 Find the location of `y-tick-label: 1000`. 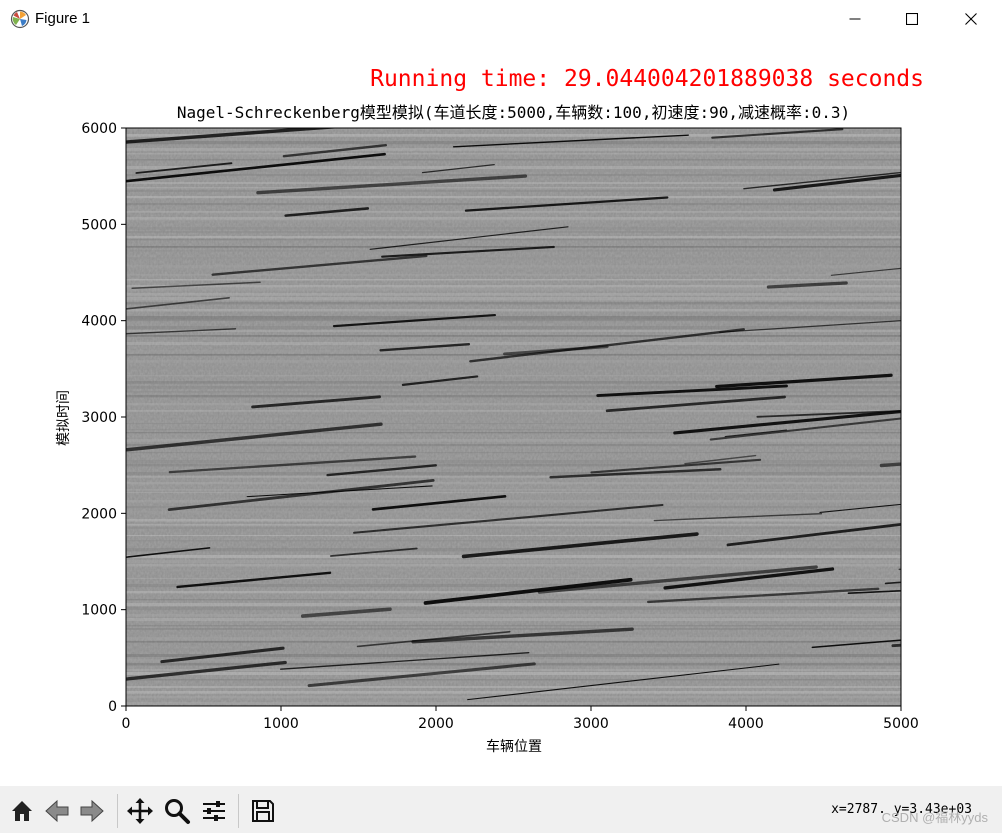

y-tick-label: 1000 is located at coordinates (99, 611).